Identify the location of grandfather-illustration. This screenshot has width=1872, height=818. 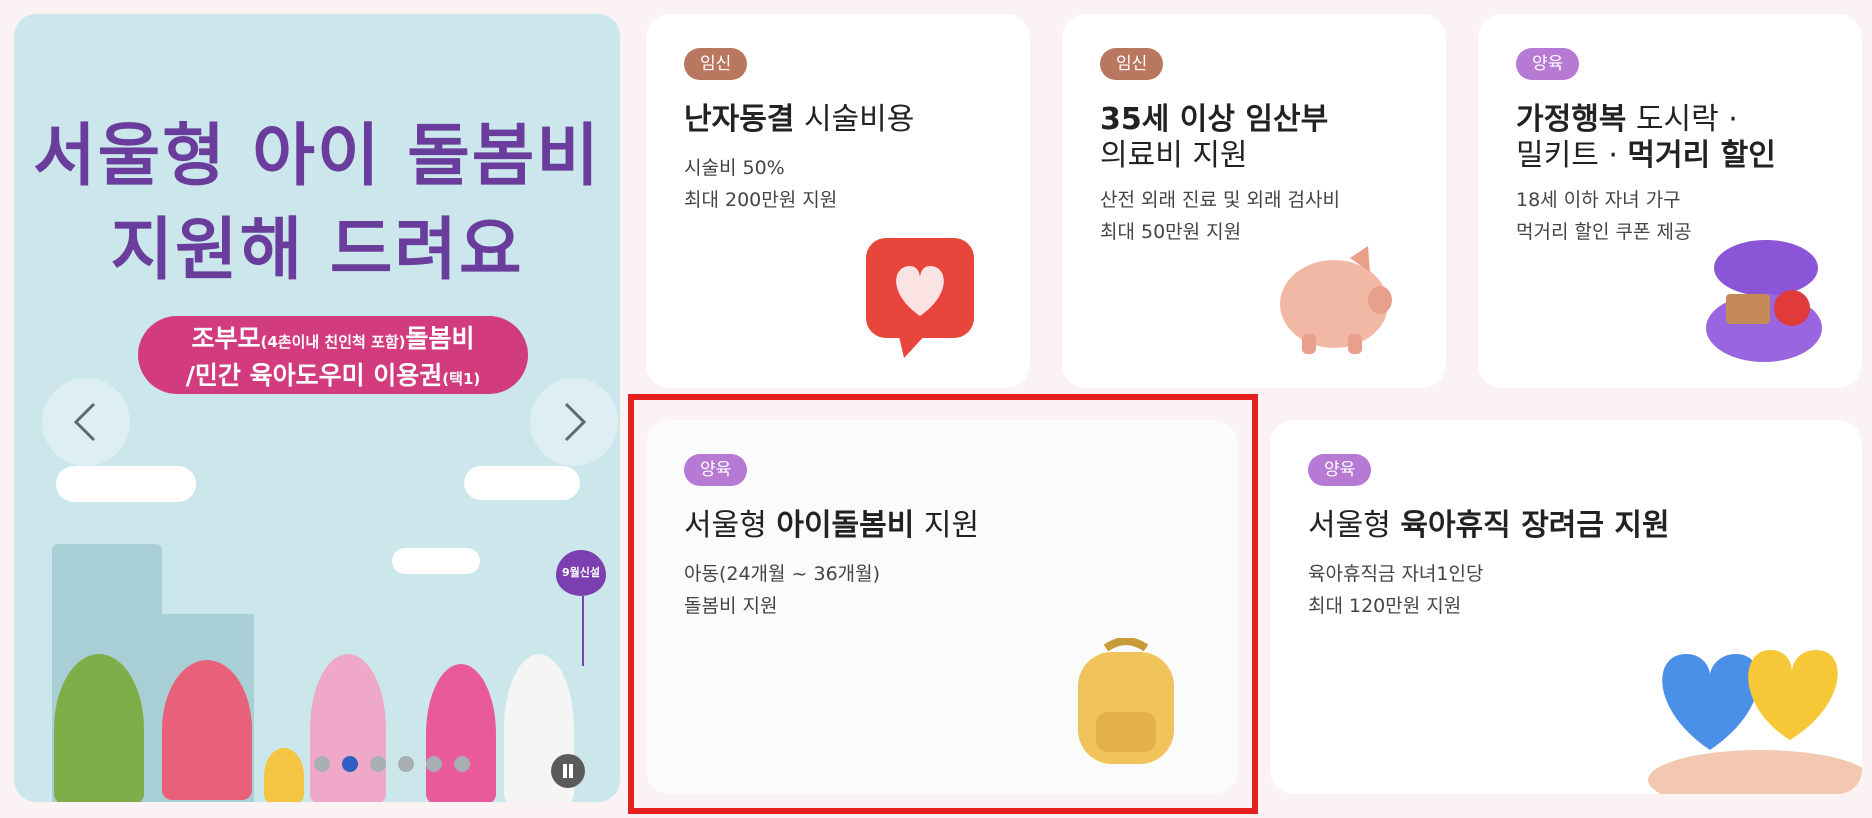
(99, 728).